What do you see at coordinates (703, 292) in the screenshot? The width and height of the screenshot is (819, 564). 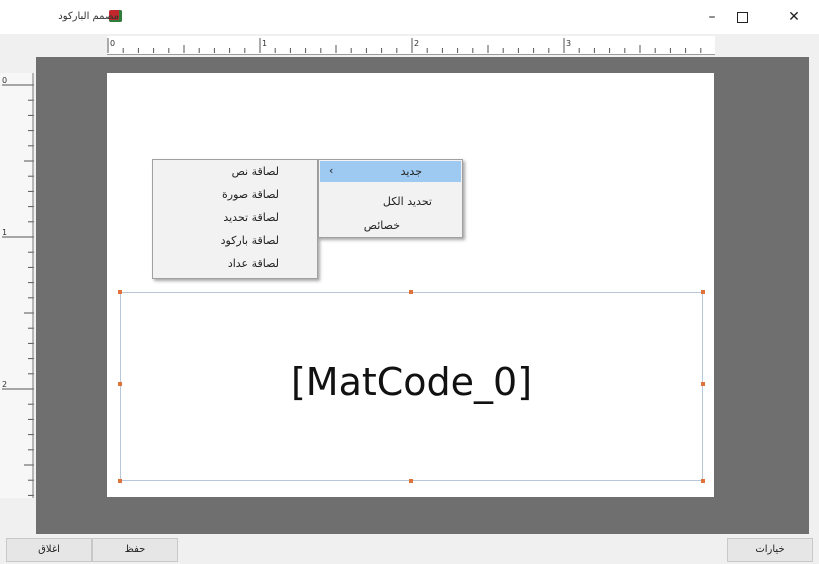 I see `resize-handle-top-right` at bounding box center [703, 292].